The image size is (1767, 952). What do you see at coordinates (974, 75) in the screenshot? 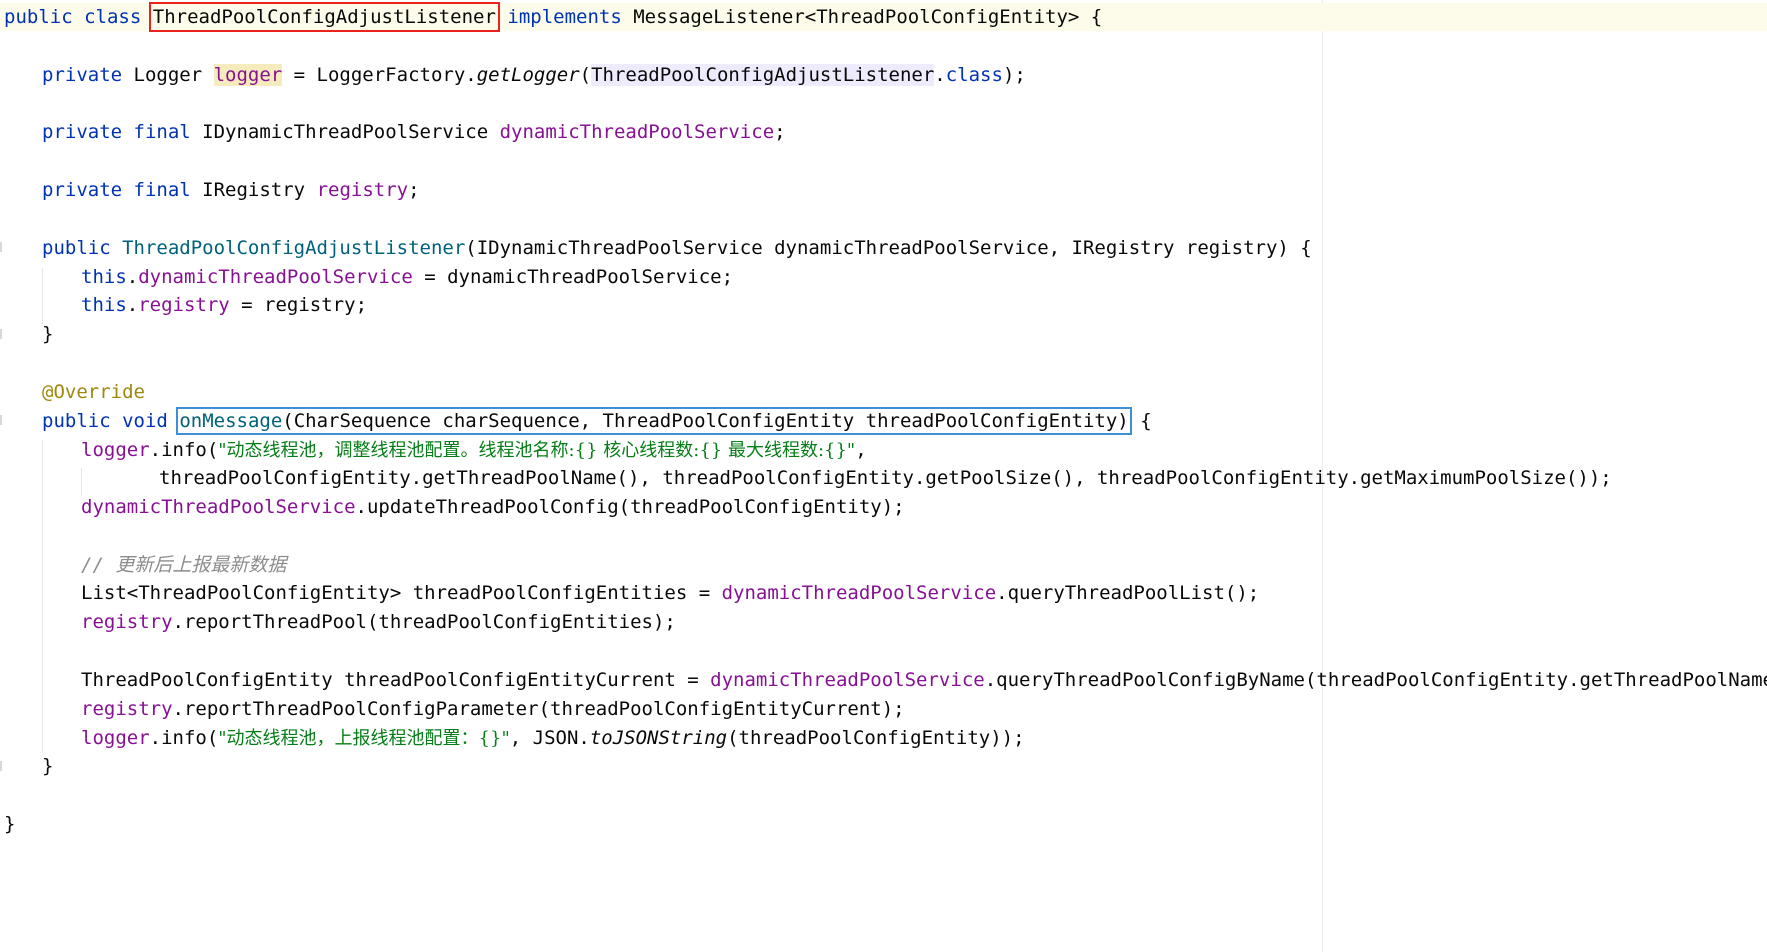
I see `keyword: class` at bounding box center [974, 75].